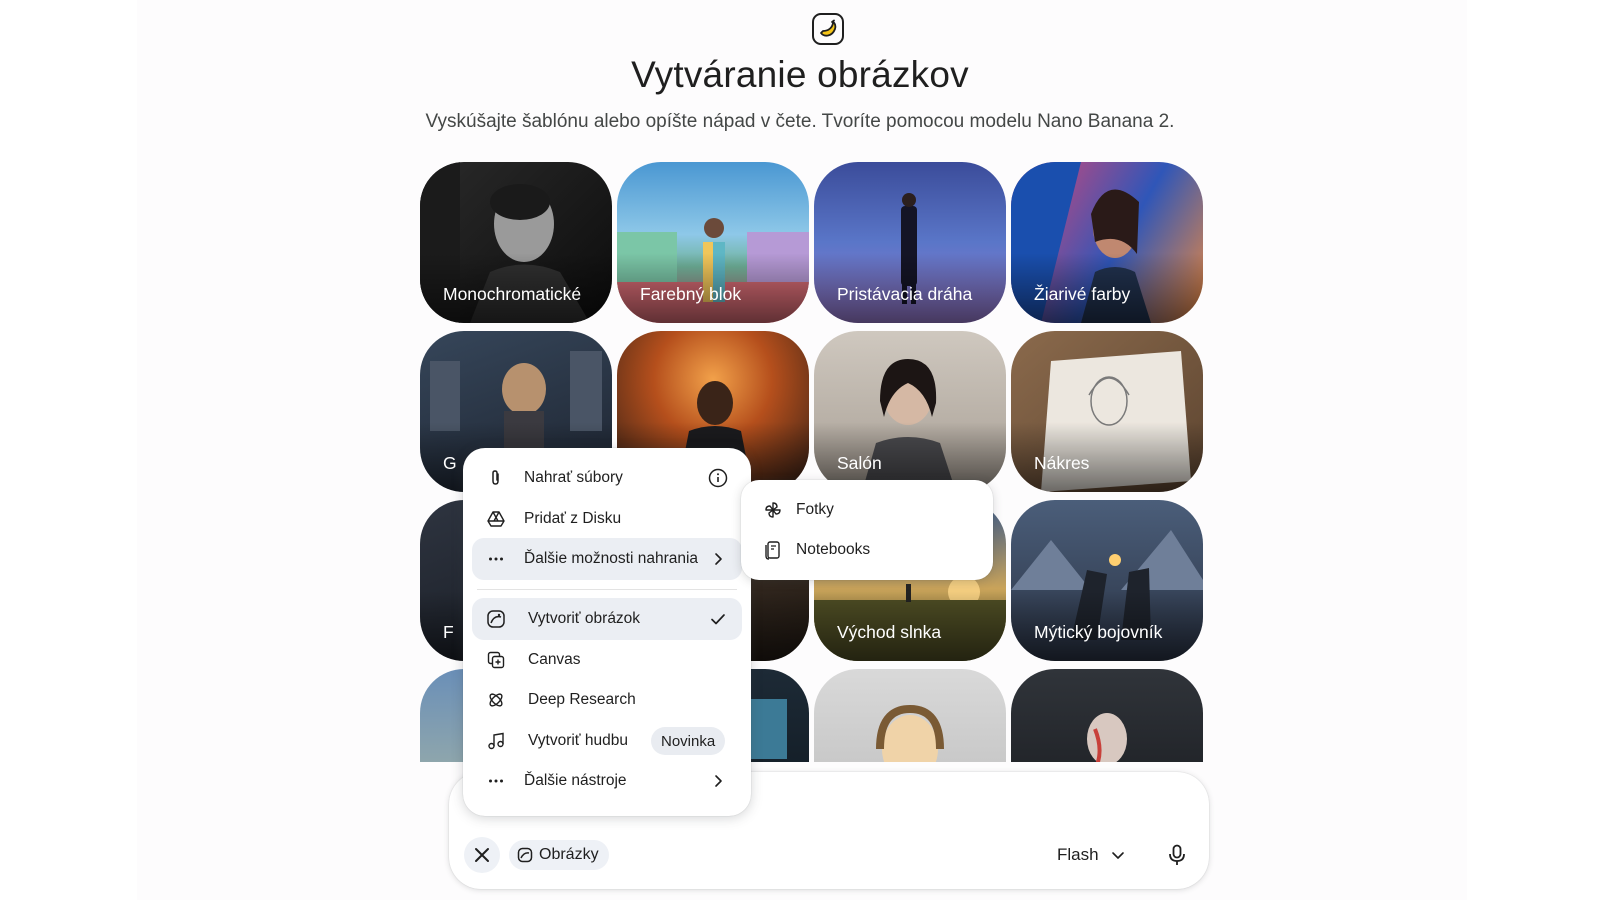 This screenshot has height=900, width=1600. I want to click on more-tools-label: Ďalšie nástroje, so click(575, 780).